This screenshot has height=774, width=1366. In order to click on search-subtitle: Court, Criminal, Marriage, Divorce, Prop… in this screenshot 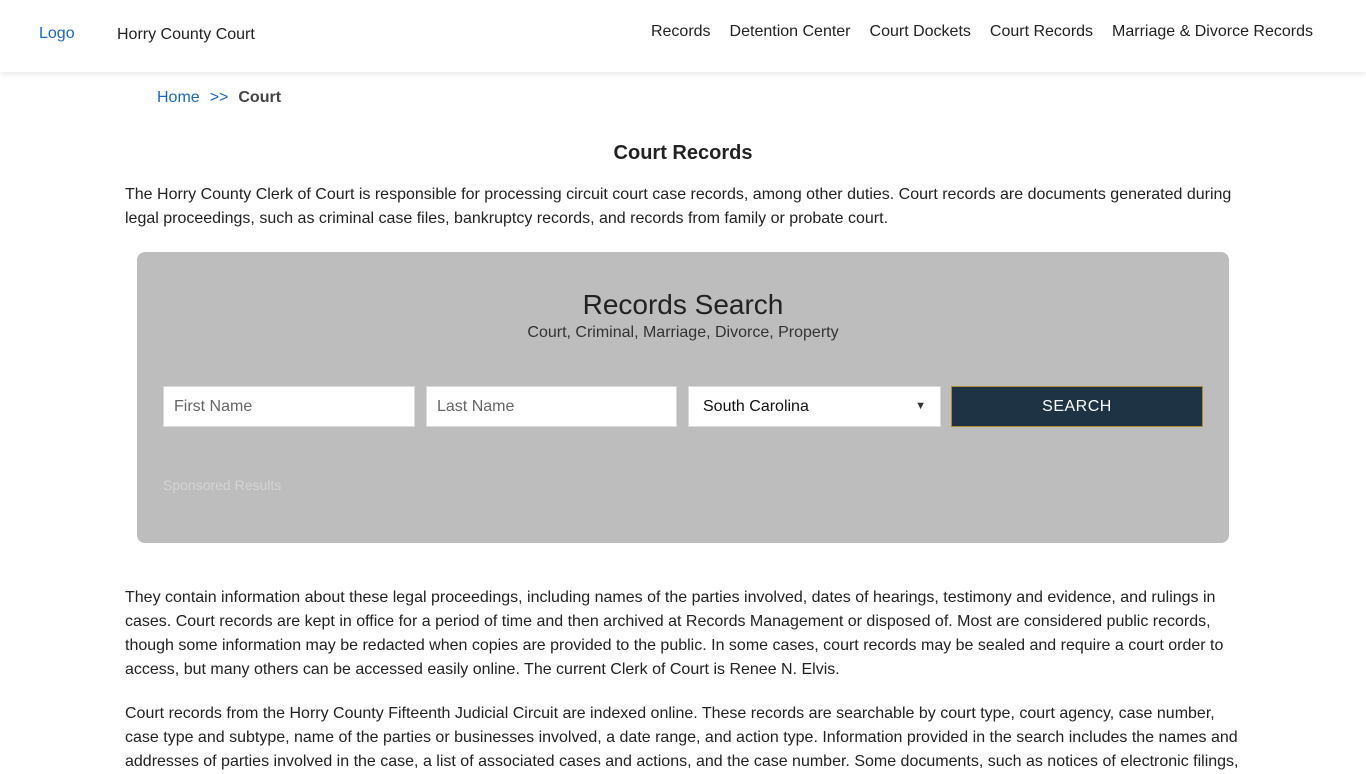, I will do `click(683, 332)`.